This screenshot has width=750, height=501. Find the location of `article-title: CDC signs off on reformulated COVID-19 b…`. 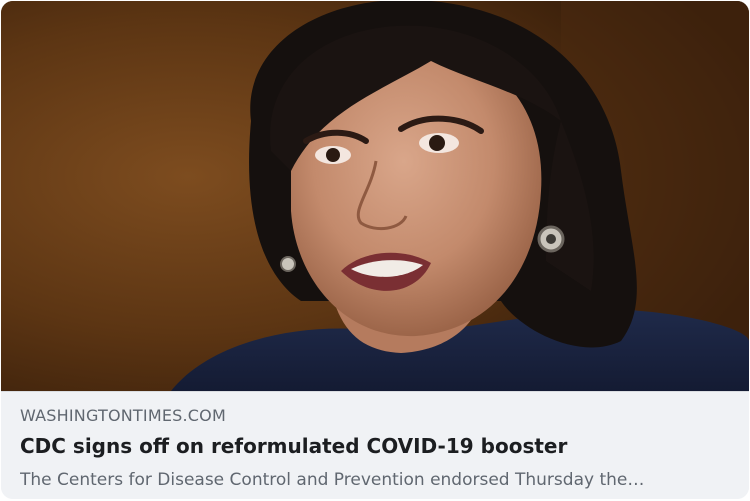

article-title: CDC signs off on reformulated COVID-19 b… is located at coordinates (293, 446).